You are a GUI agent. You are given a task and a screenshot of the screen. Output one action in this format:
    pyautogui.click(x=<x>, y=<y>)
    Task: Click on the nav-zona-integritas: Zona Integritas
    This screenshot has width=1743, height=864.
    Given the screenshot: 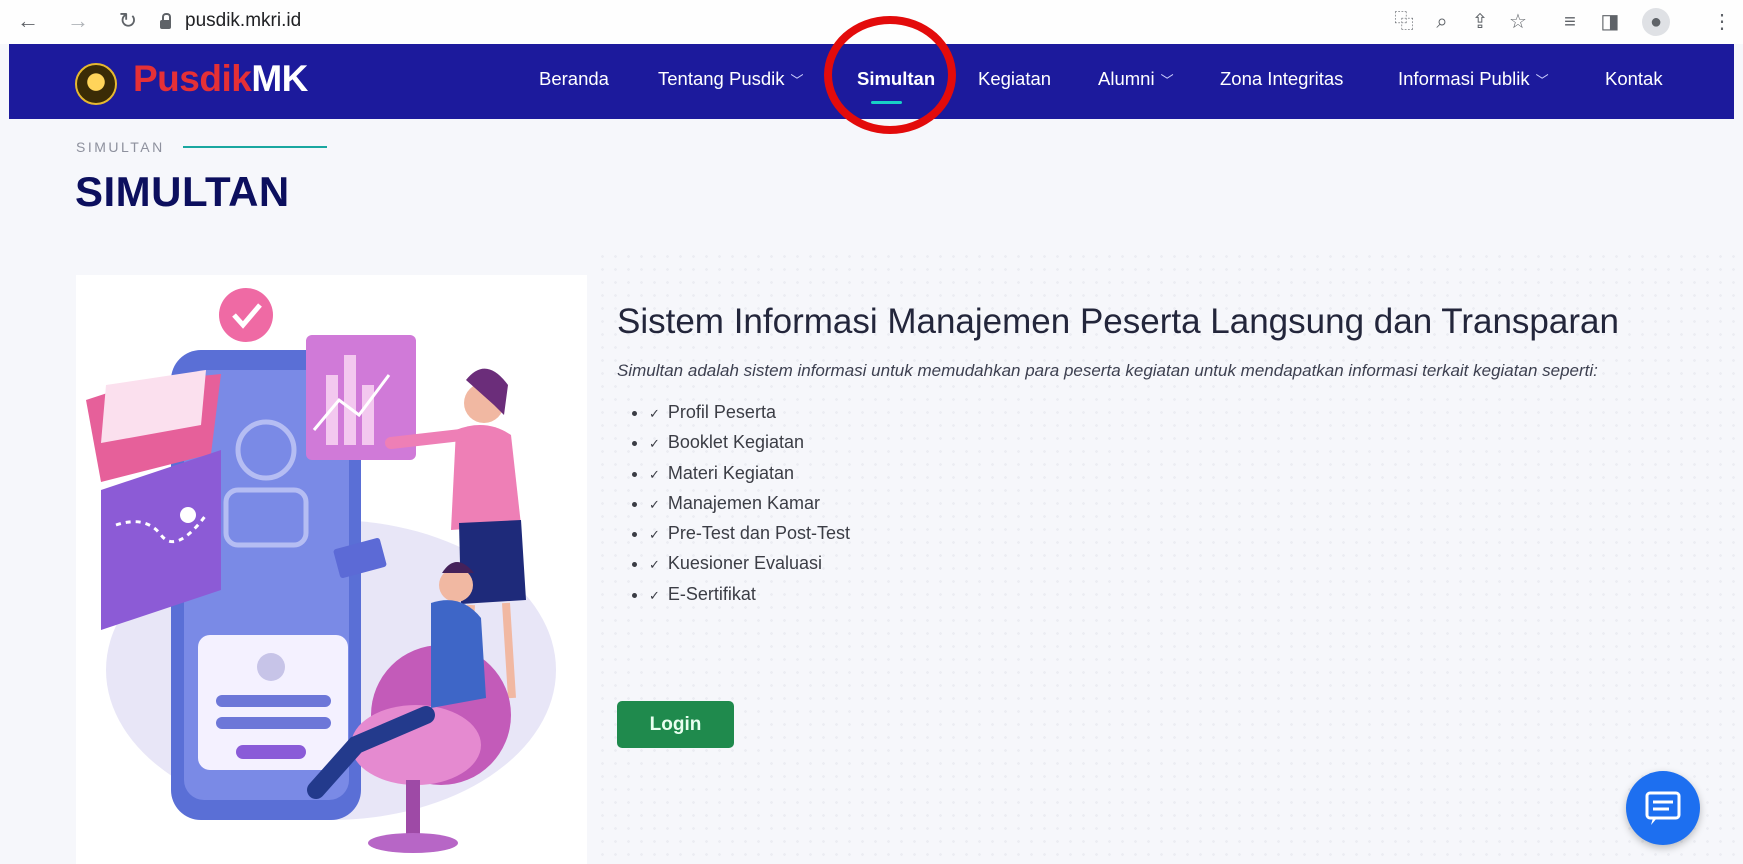 What is the action you would take?
    pyautogui.click(x=1281, y=79)
    